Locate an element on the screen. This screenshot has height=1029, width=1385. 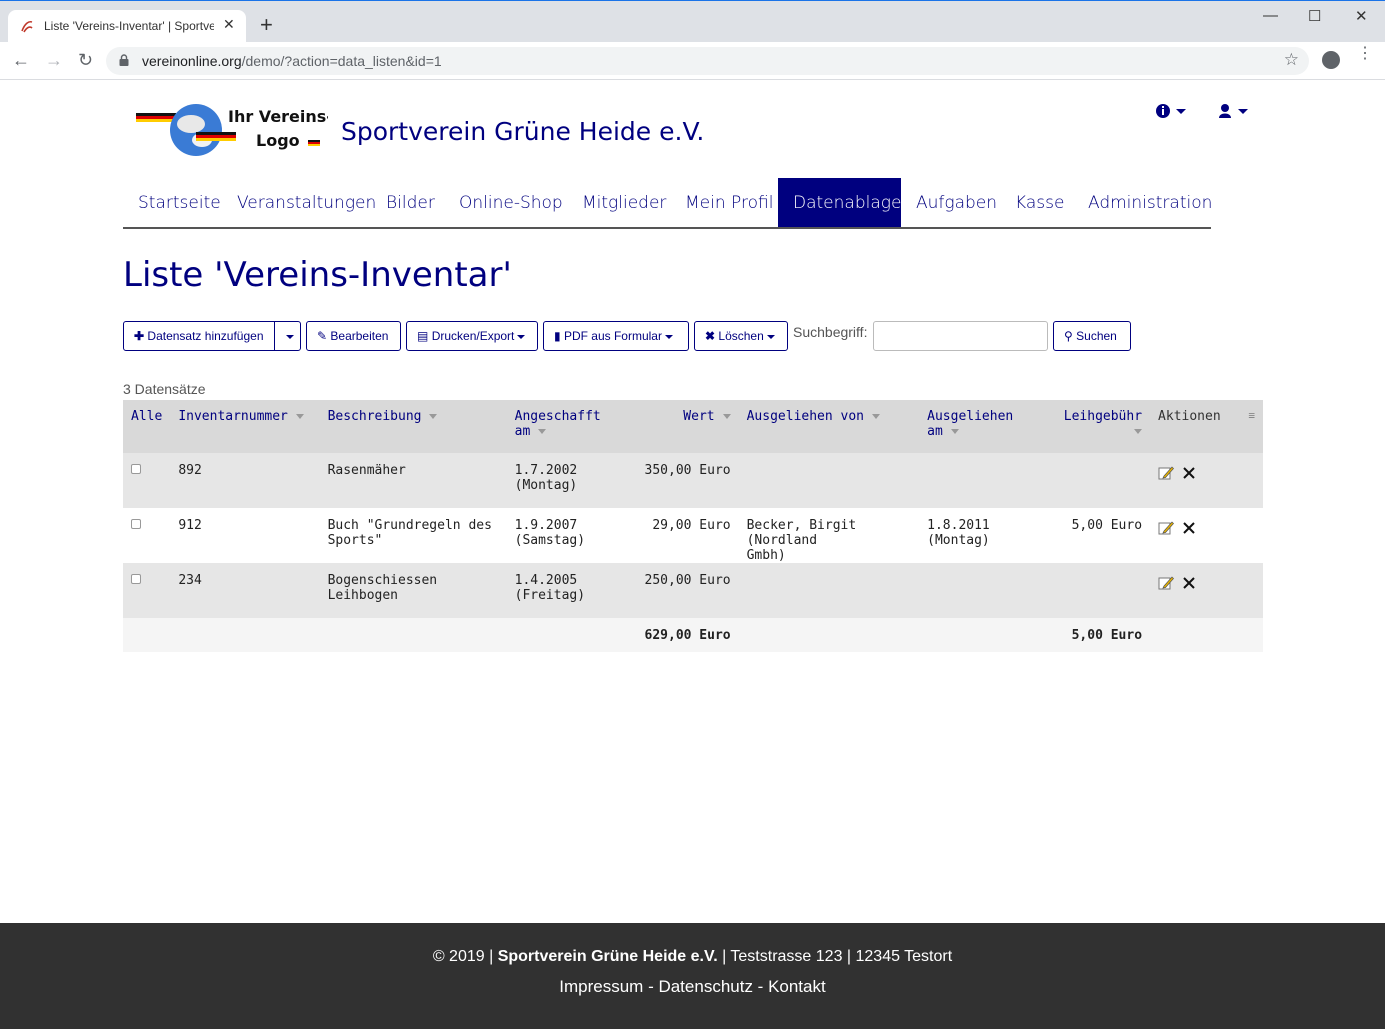
sum-leihgebuehr: 5,00 Euro is located at coordinates (1095, 635).